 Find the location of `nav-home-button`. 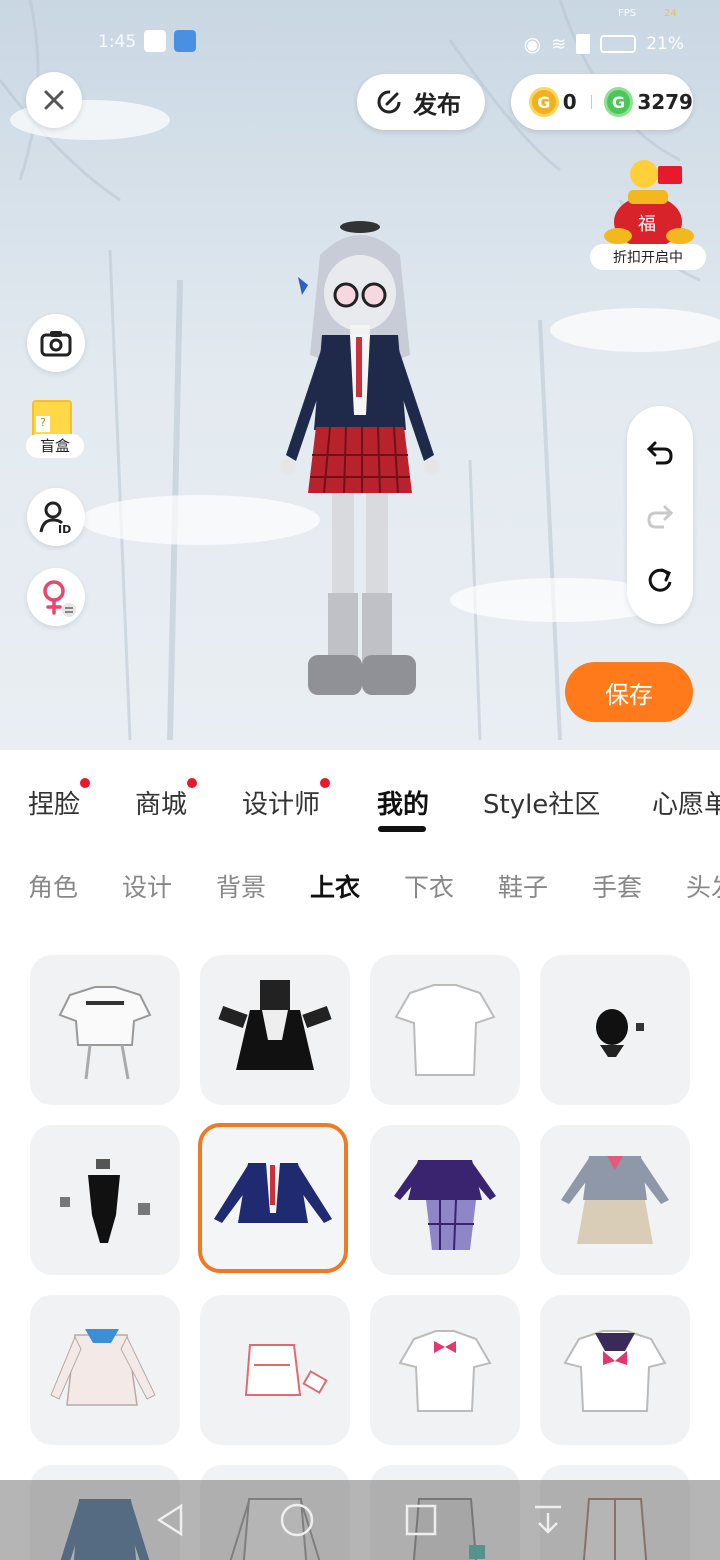

nav-home-button is located at coordinates (297, 1520).